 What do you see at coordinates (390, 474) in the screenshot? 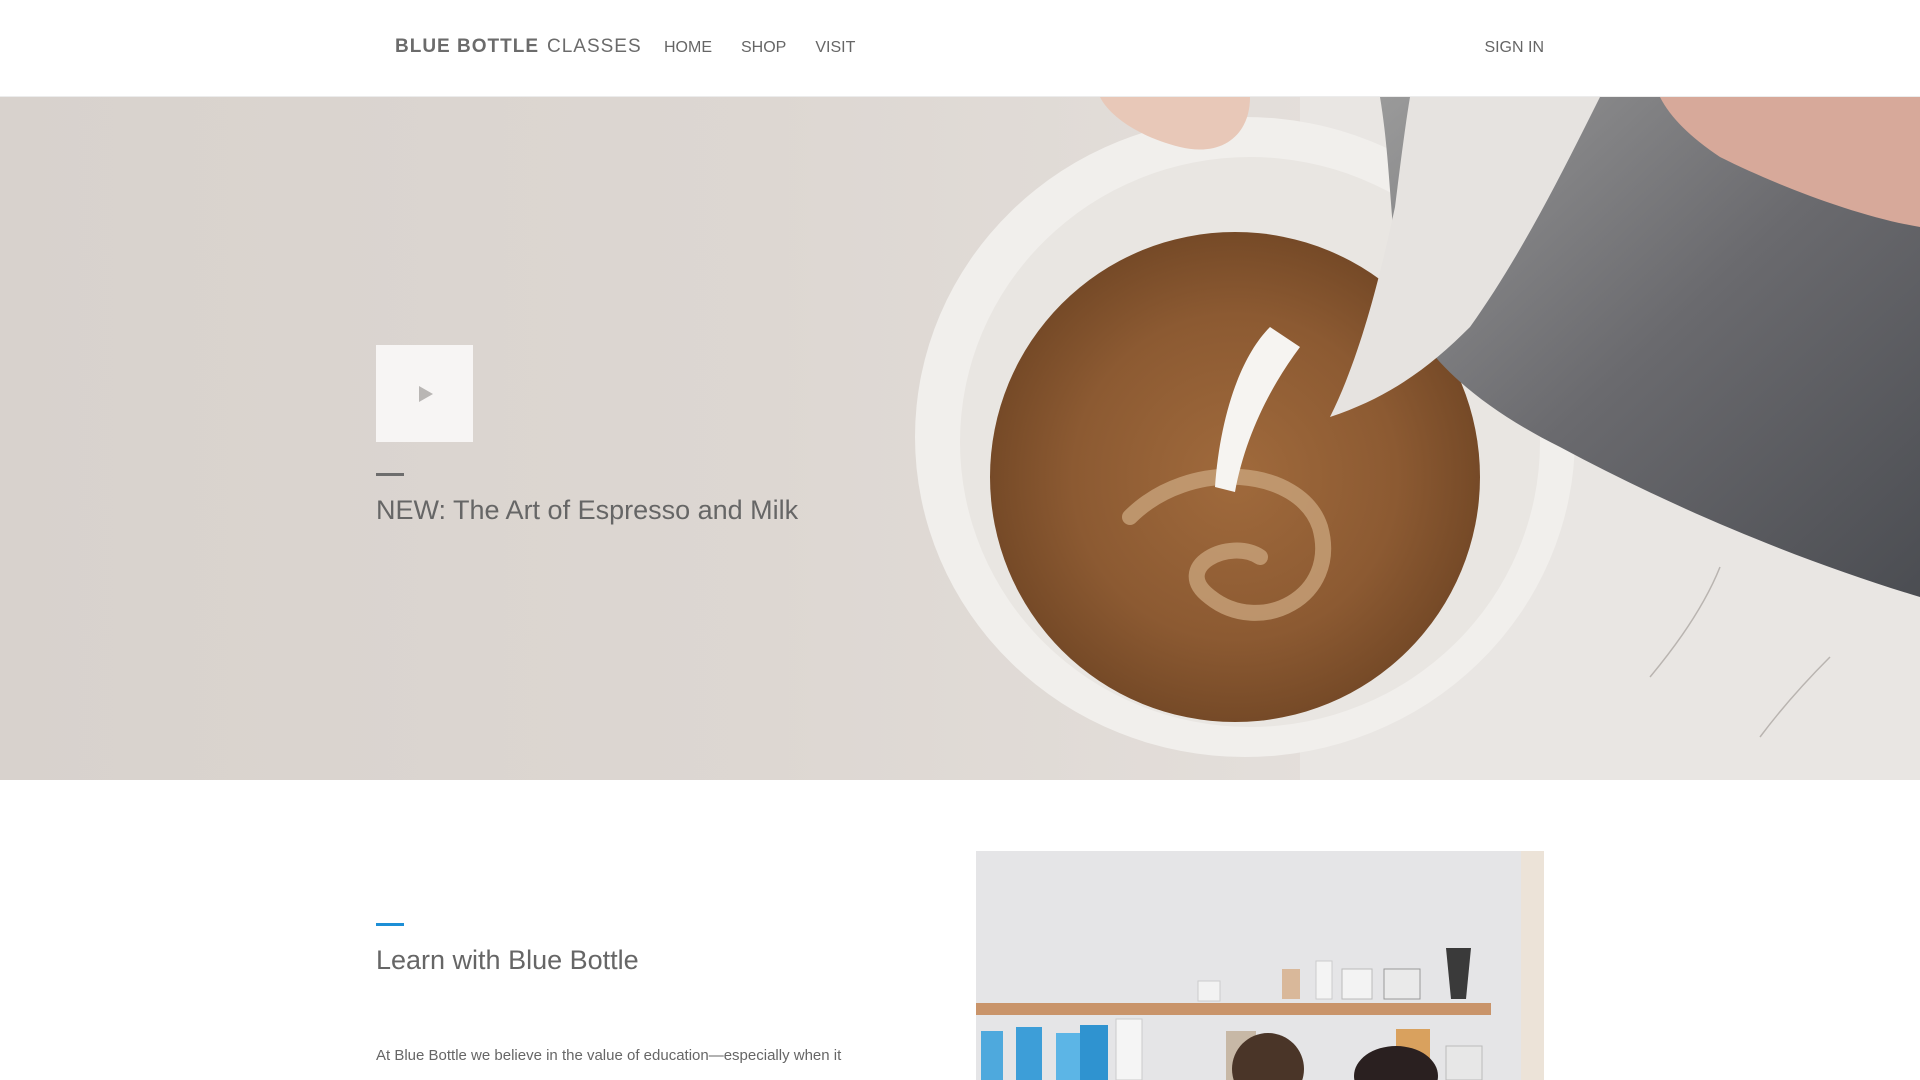
I see `hero-divider` at bounding box center [390, 474].